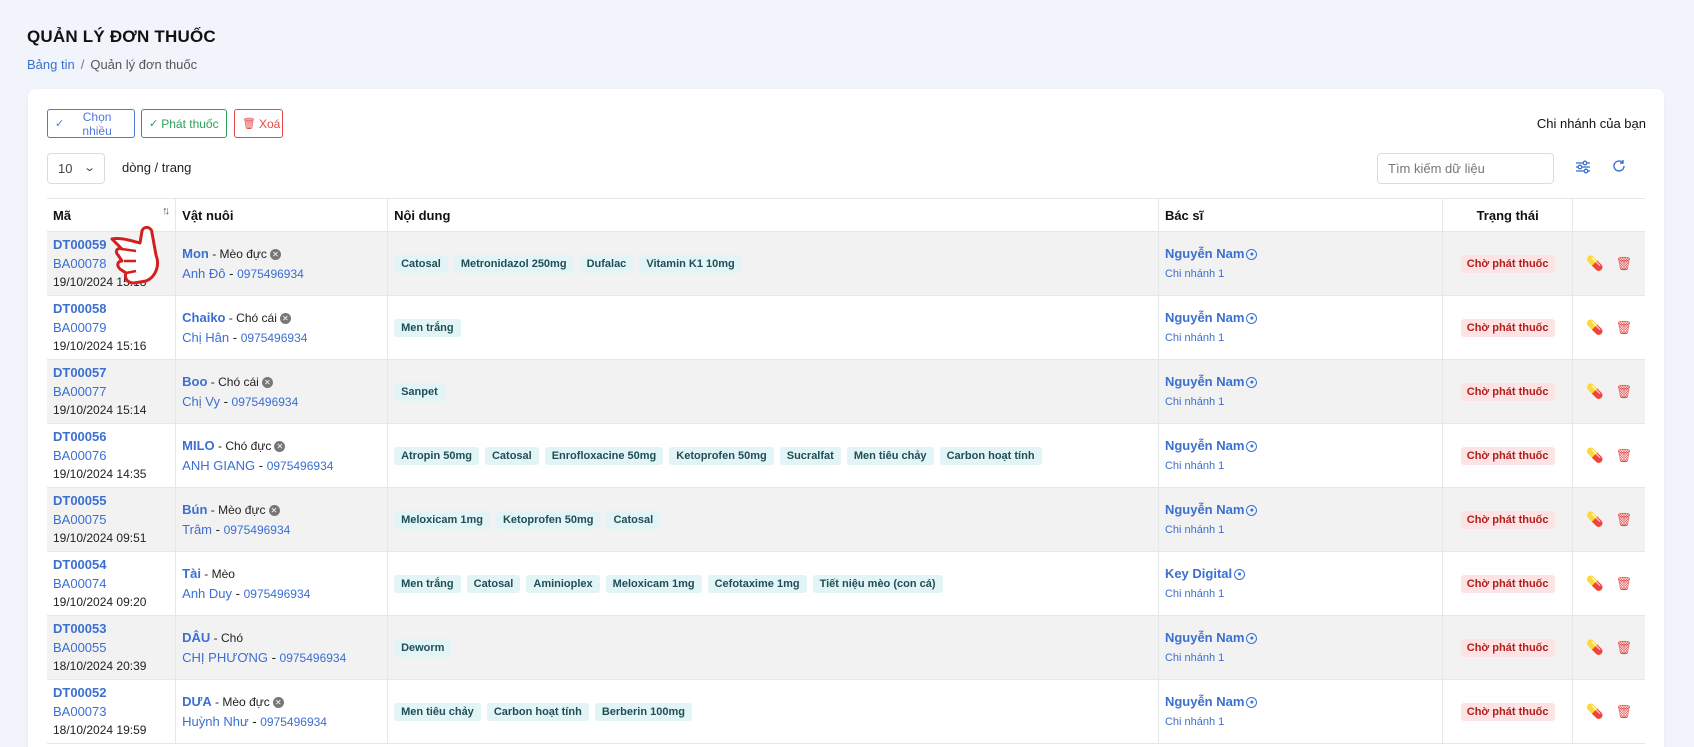  Describe the element at coordinates (282, 711) in the screenshot. I see `pet-cell: DƯA - Mèo đực ✕ Huỳnh Như - 0975496934` at that location.